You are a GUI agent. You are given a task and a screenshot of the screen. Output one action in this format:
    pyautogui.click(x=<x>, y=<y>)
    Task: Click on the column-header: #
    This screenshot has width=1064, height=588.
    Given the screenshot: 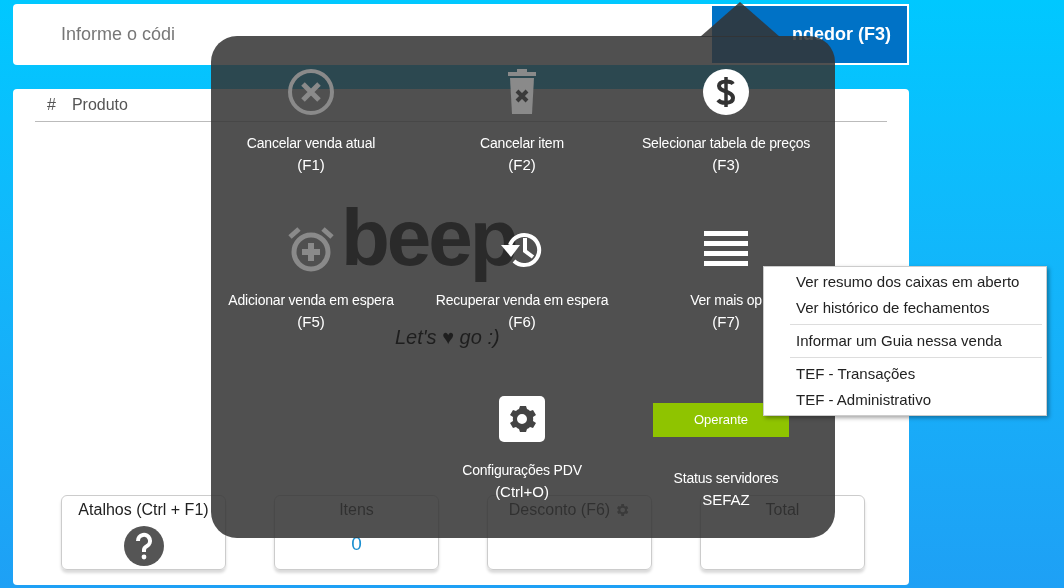 What is the action you would take?
    pyautogui.click(x=51, y=105)
    